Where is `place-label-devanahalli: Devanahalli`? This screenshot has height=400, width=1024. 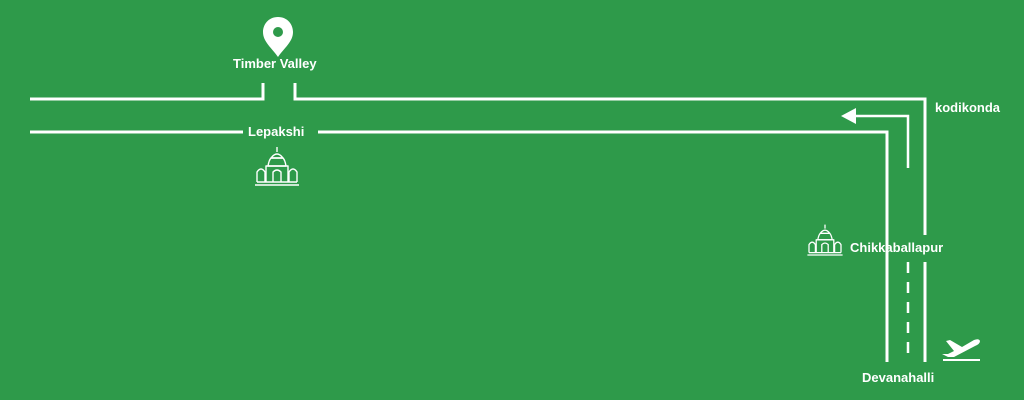 place-label-devanahalli: Devanahalli is located at coordinates (898, 377).